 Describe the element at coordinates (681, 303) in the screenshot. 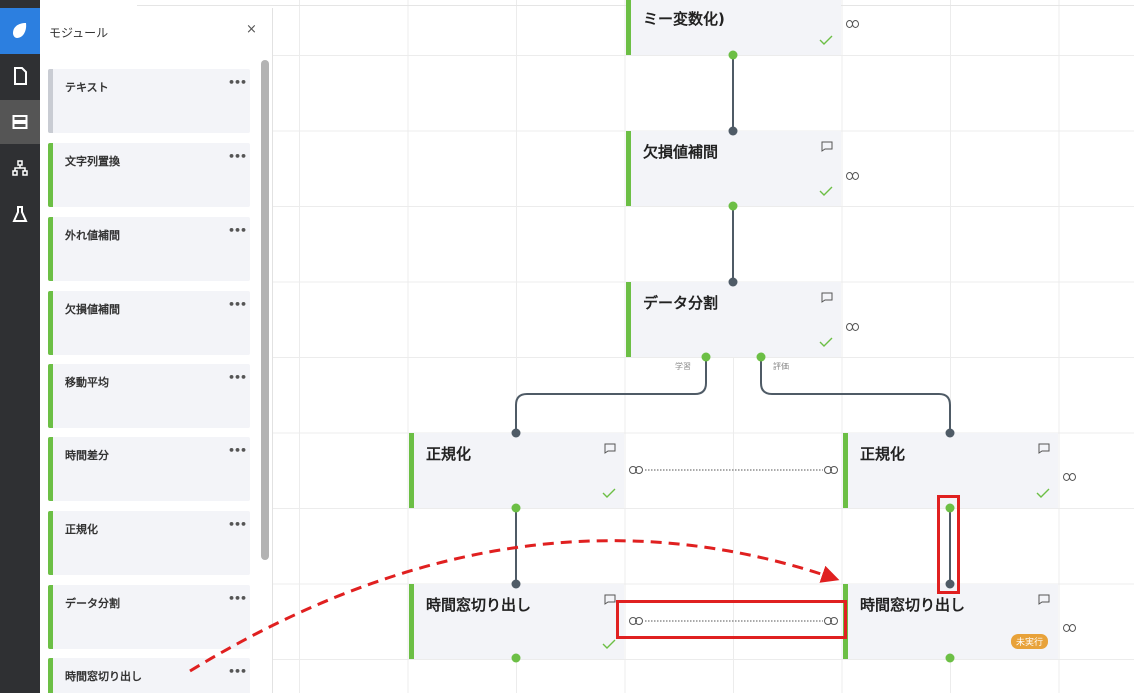

I see `flow-node-title: データ分割` at that location.